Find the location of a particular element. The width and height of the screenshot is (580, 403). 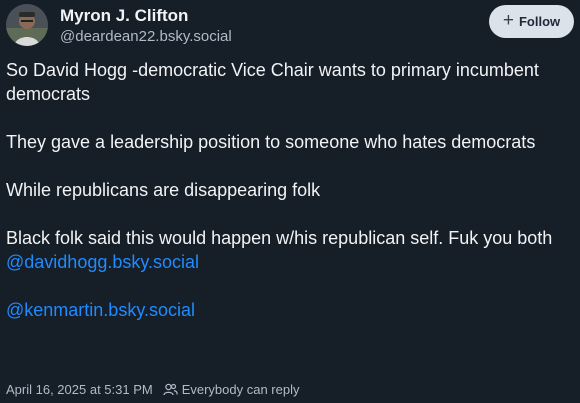

plus-icon: + is located at coordinates (508, 20).